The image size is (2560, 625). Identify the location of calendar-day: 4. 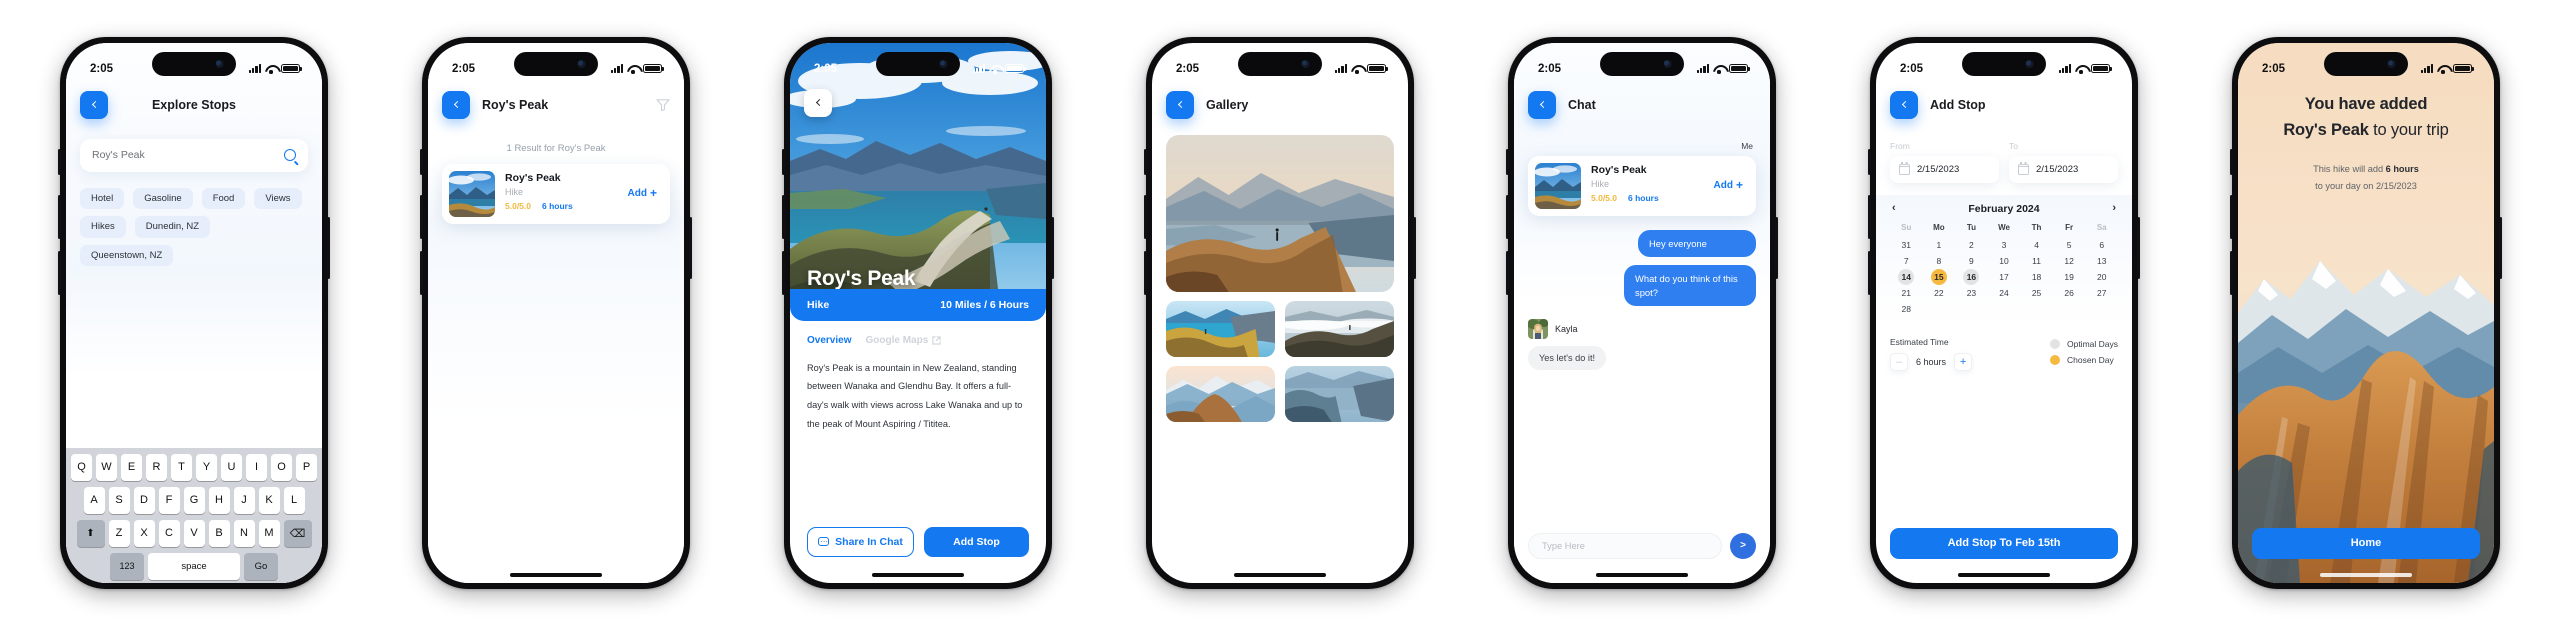
(2036, 245).